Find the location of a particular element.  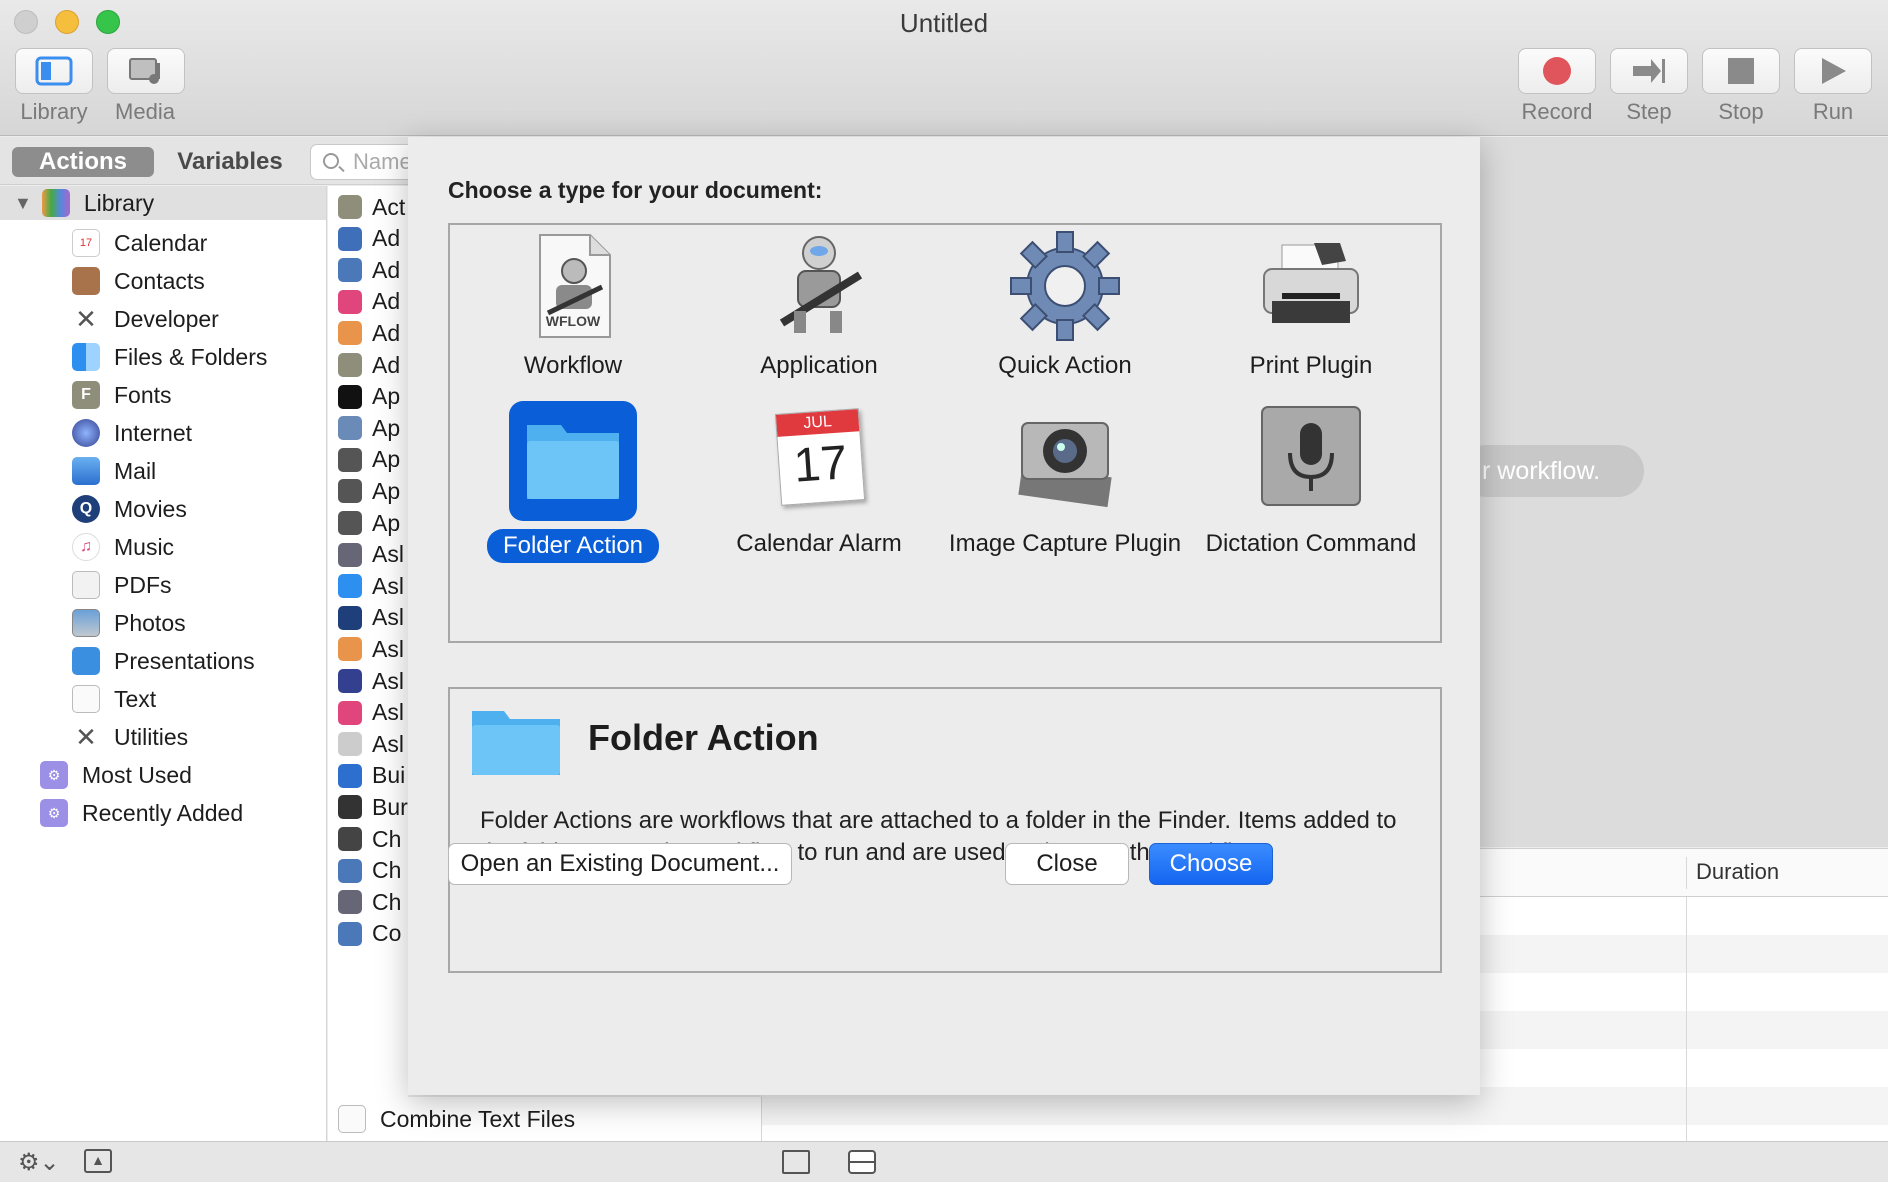

library-label: Library is located at coordinates (54, 111).